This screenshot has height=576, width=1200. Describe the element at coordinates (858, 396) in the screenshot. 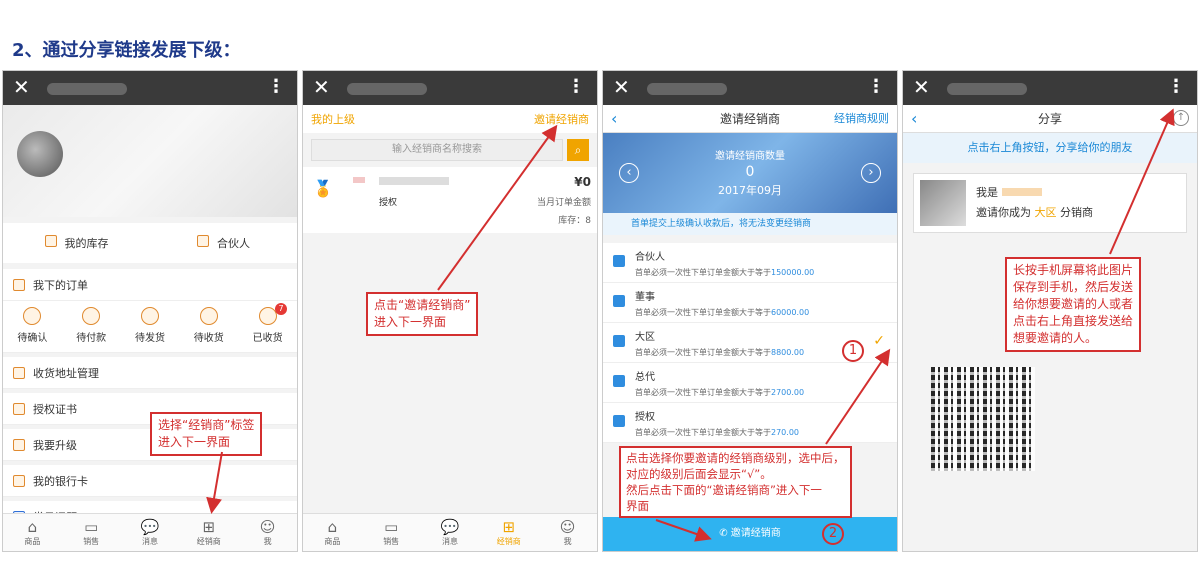

I see `arrow-to-checkmark` at that location.